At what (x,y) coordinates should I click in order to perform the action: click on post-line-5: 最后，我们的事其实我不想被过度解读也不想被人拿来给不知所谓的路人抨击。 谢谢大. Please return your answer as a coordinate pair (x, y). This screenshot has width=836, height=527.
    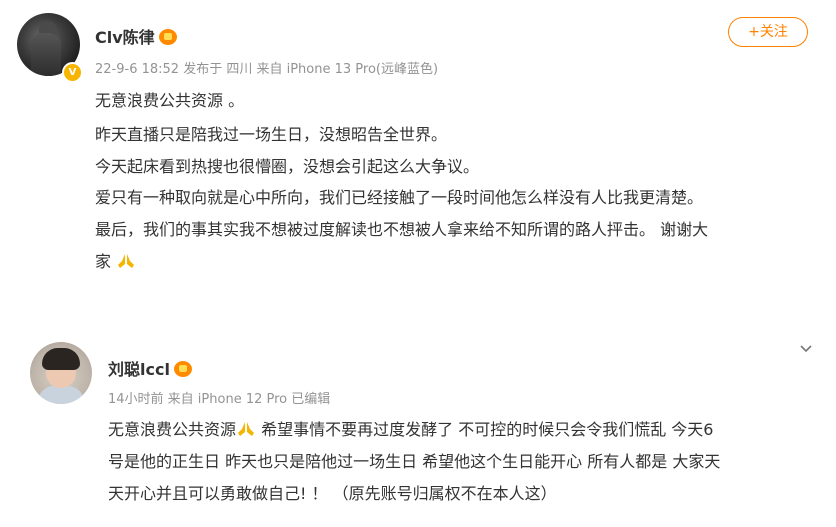
    Looking at the image, I should click on (402, 229).